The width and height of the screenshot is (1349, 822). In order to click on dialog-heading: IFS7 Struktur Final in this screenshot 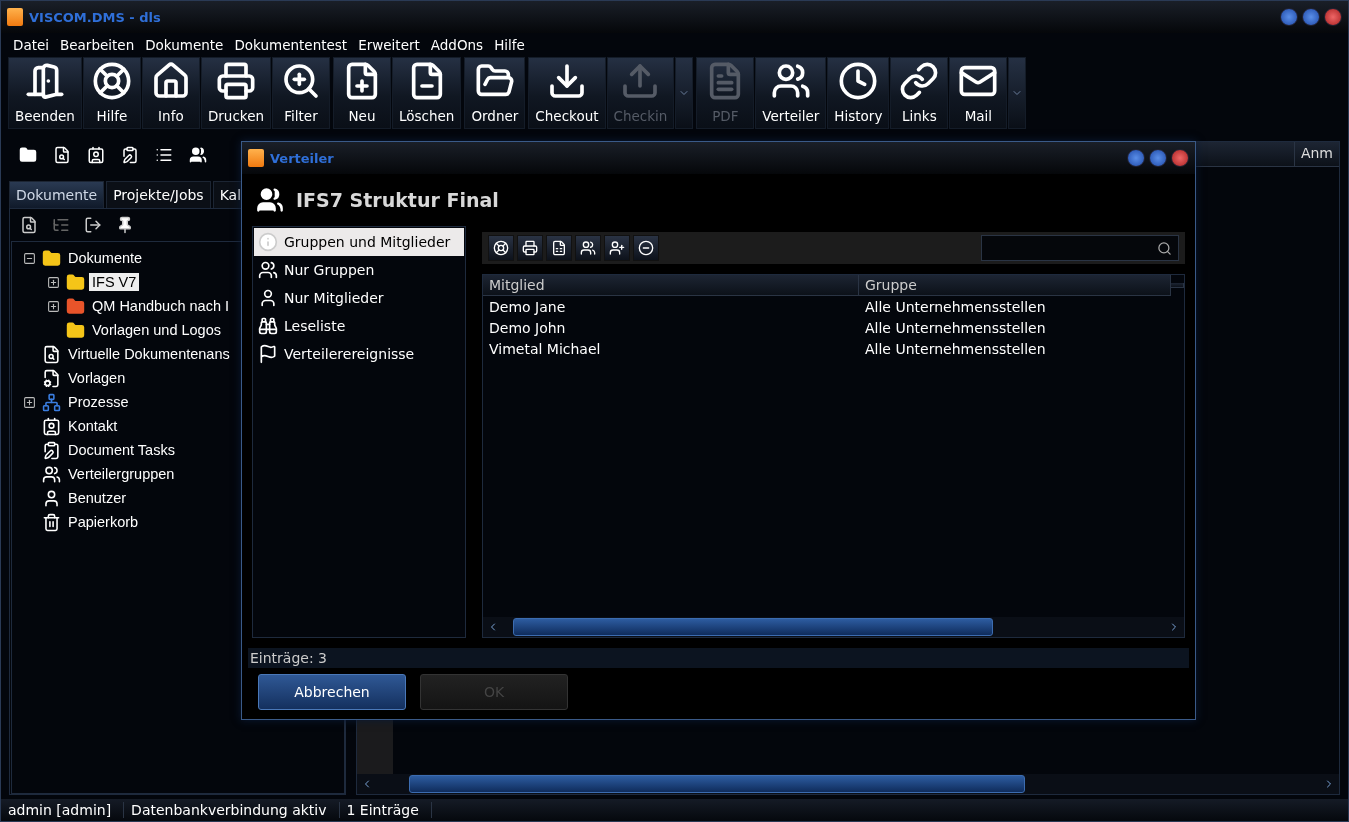, I will do `click(397, 200)`.